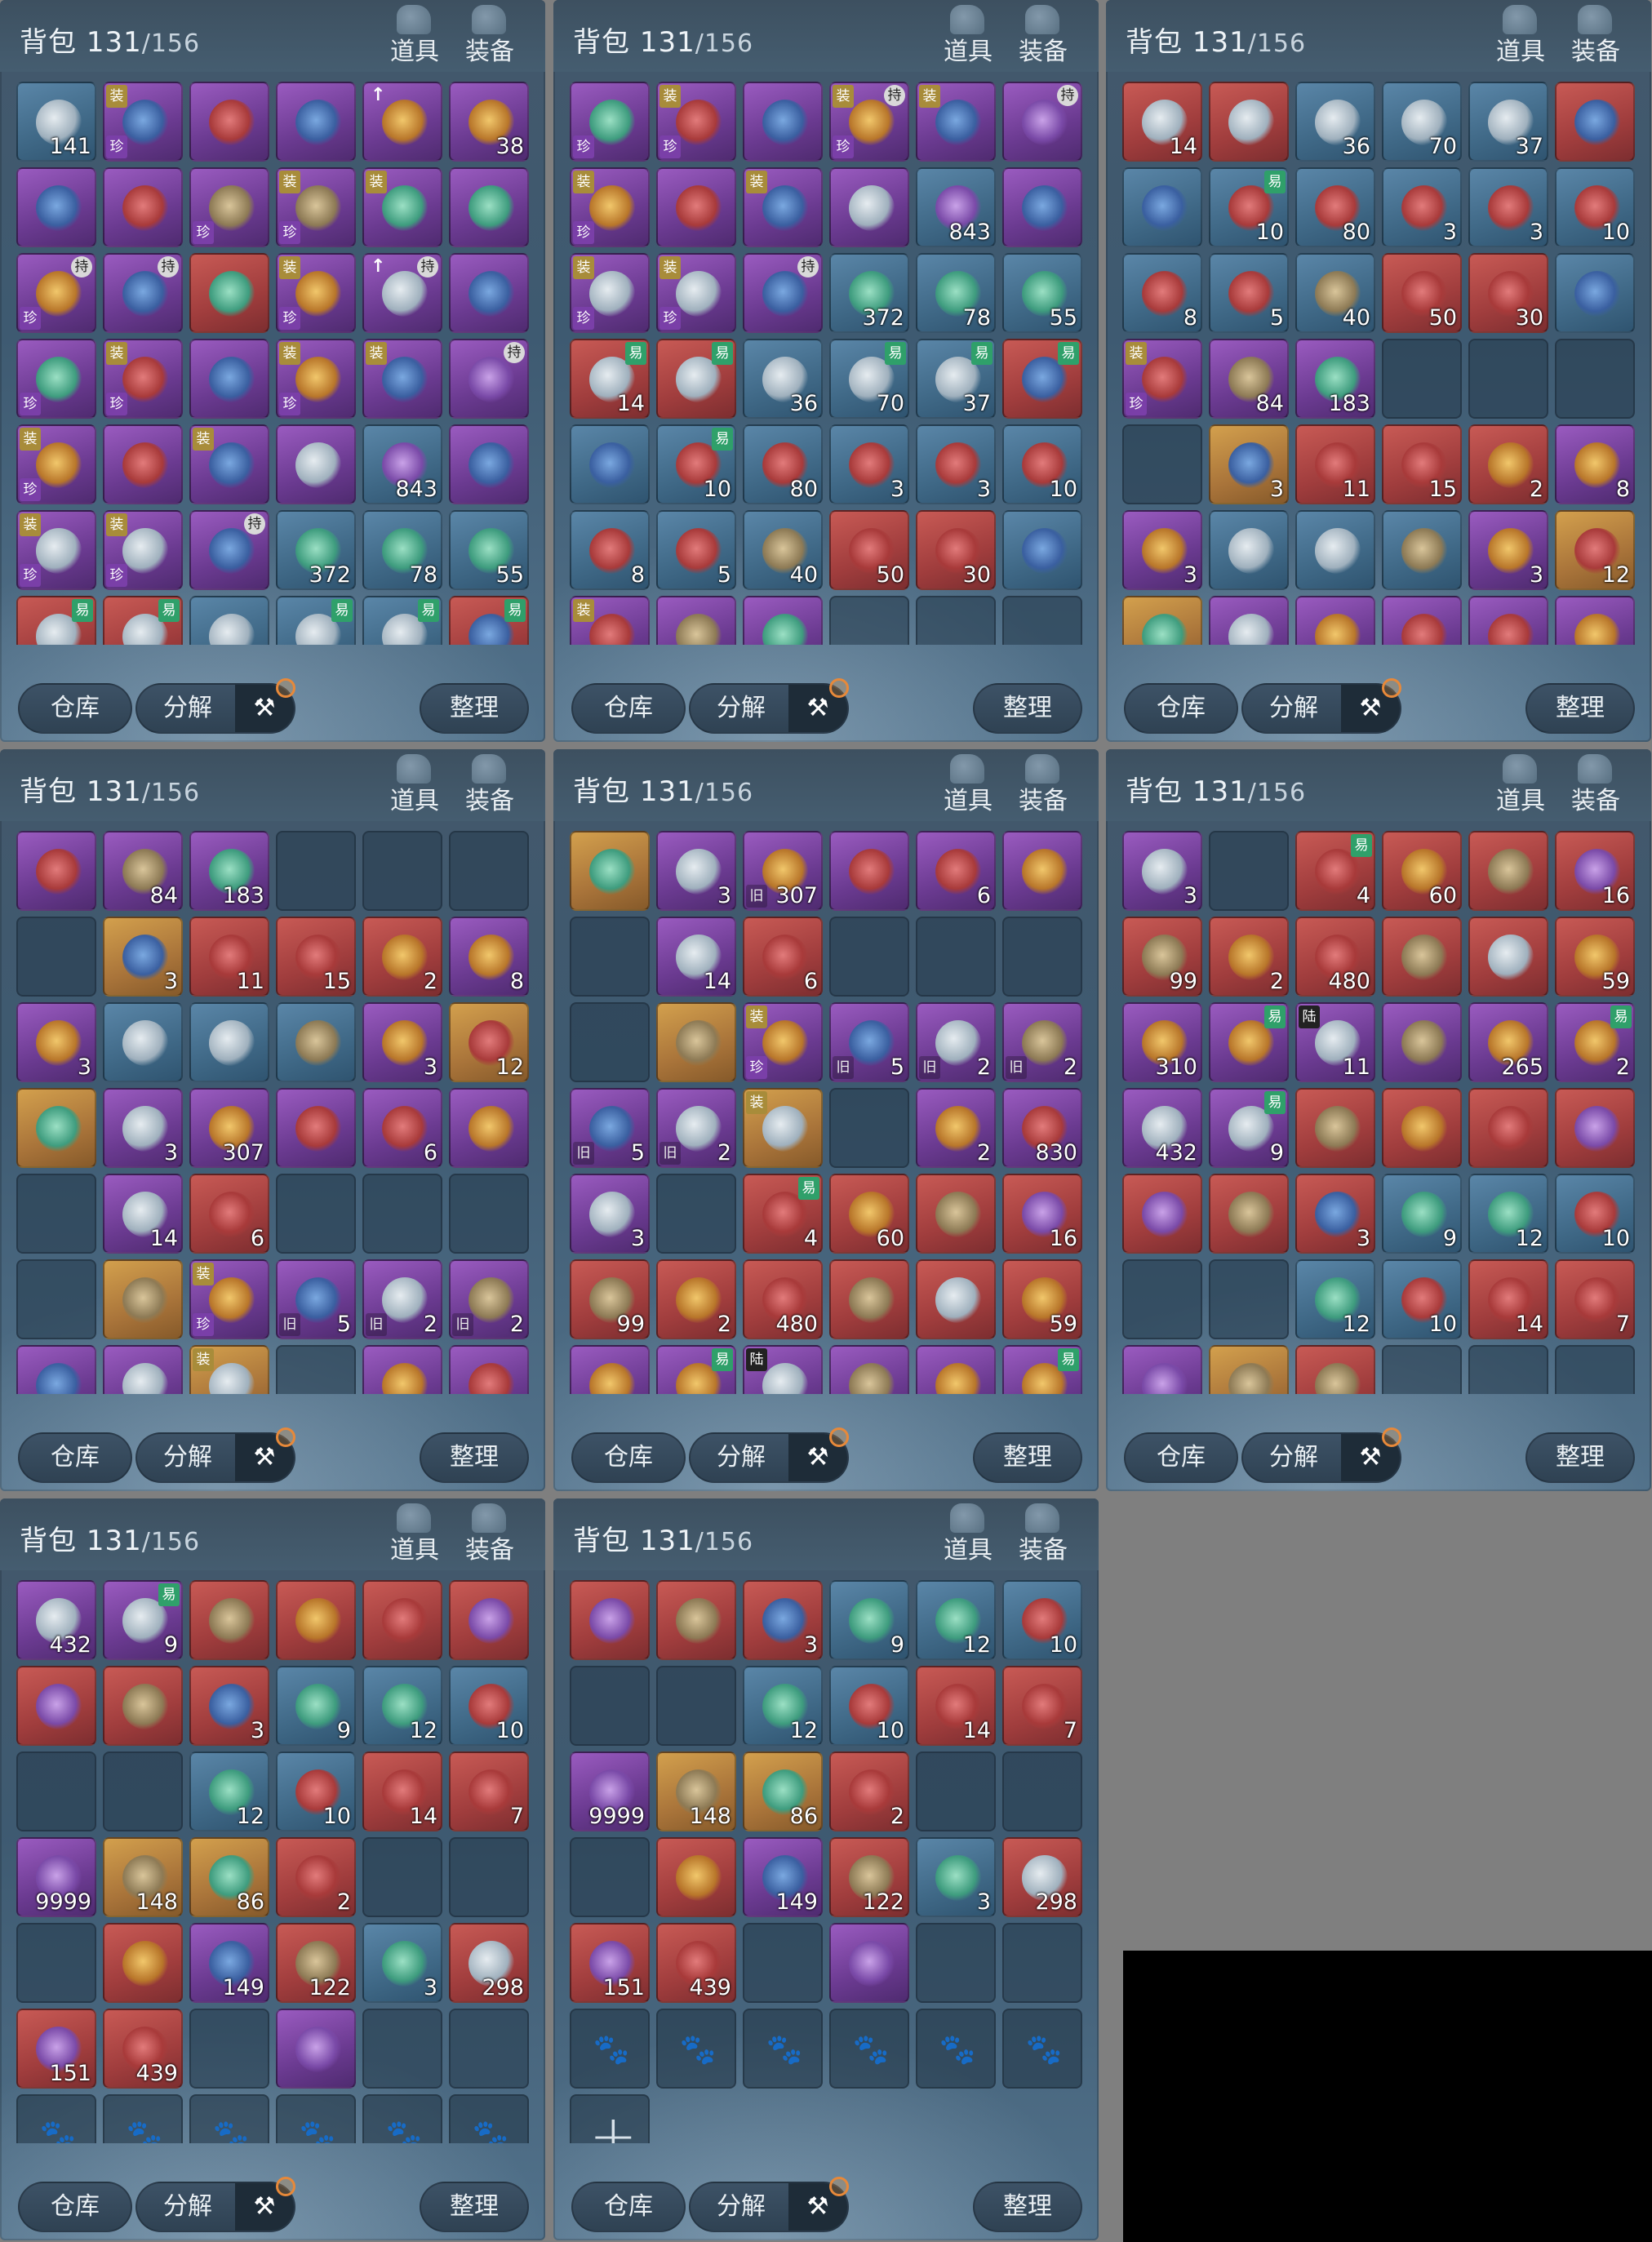 This screenshot has height=2242, width=1652. Describe the element at coordinates (489, 1963) in the screenshot. I see `item-slot: 298` at that location.